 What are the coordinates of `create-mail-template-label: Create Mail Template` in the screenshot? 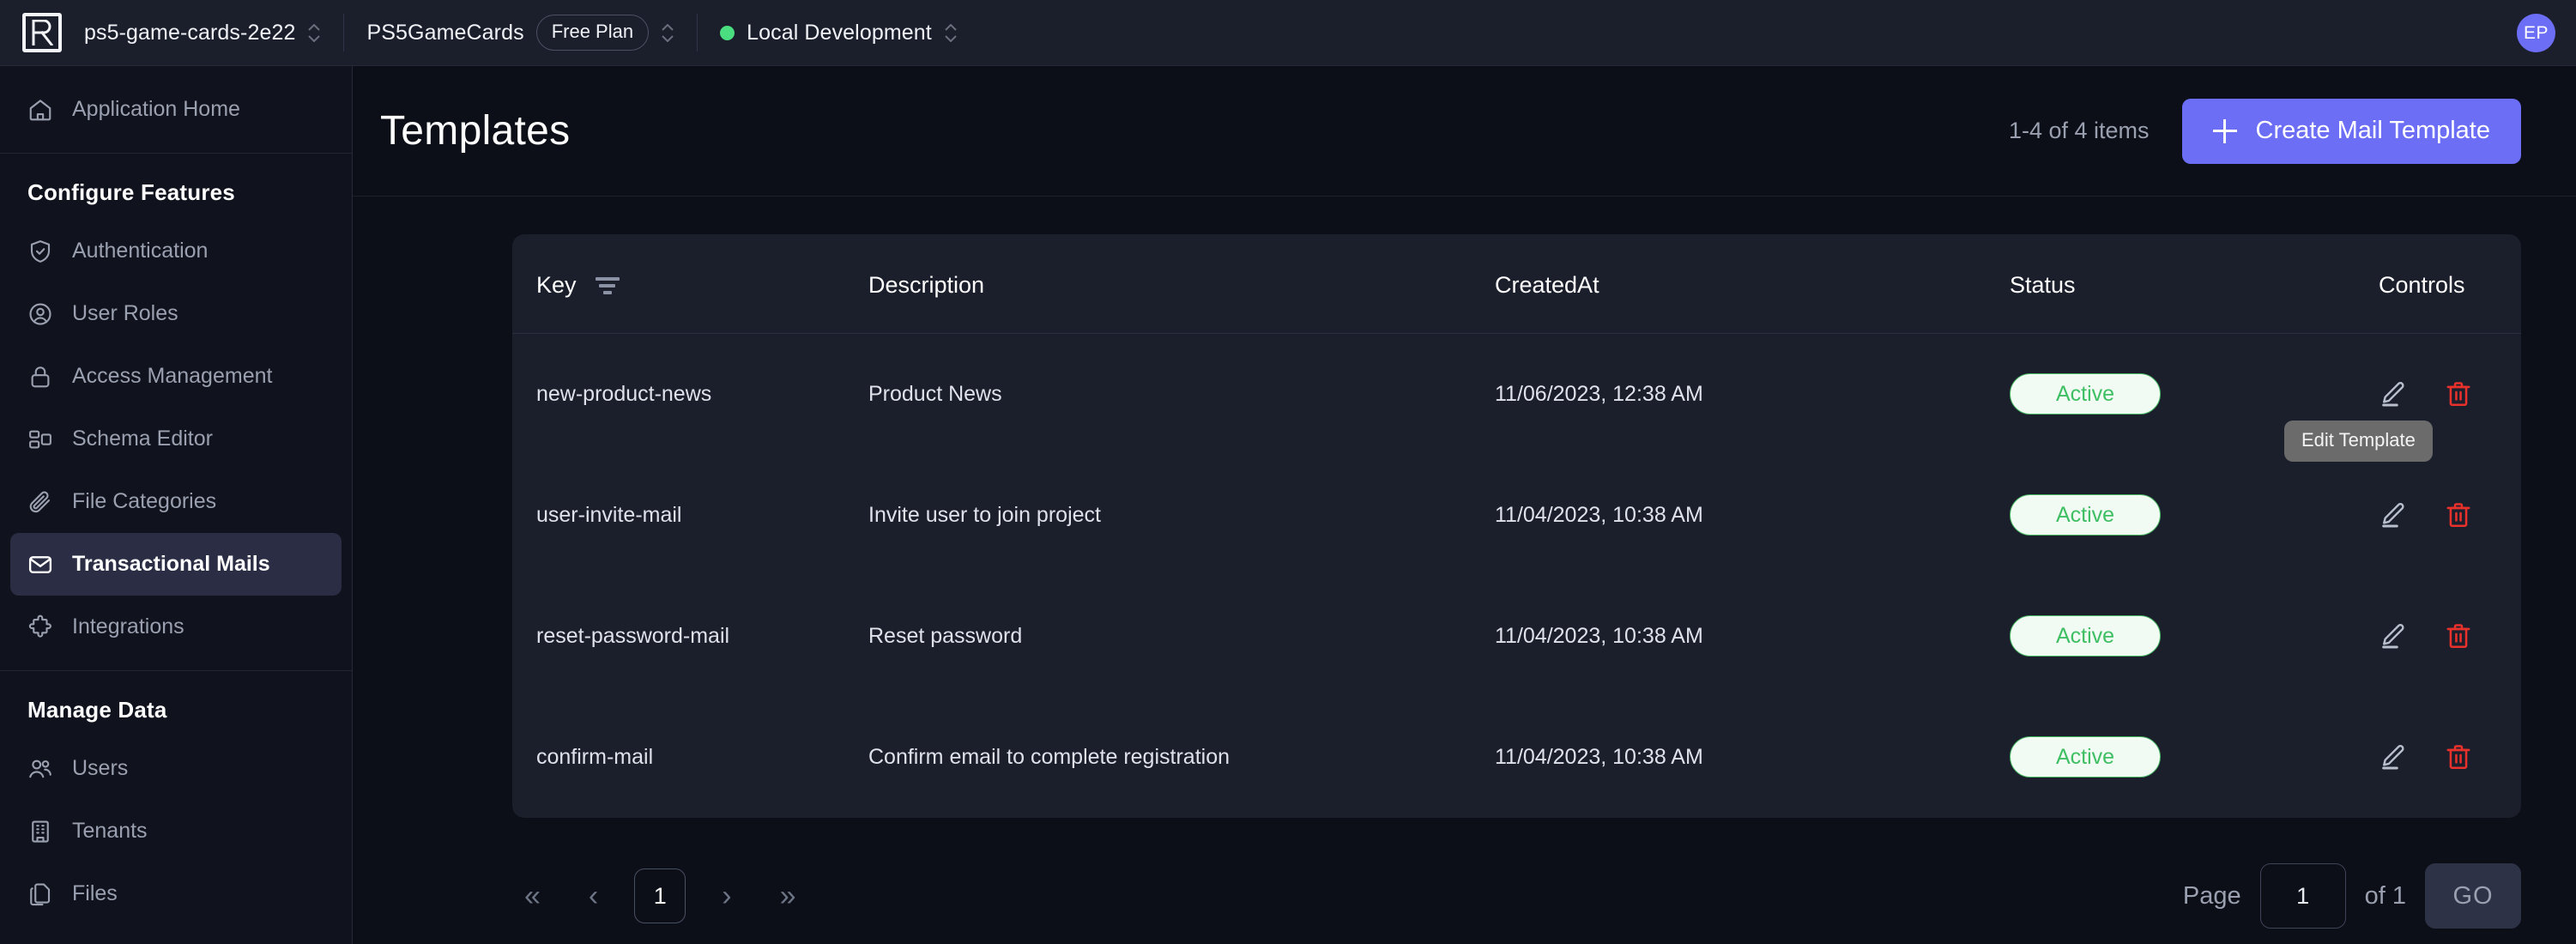 It's located at (2372, 130).